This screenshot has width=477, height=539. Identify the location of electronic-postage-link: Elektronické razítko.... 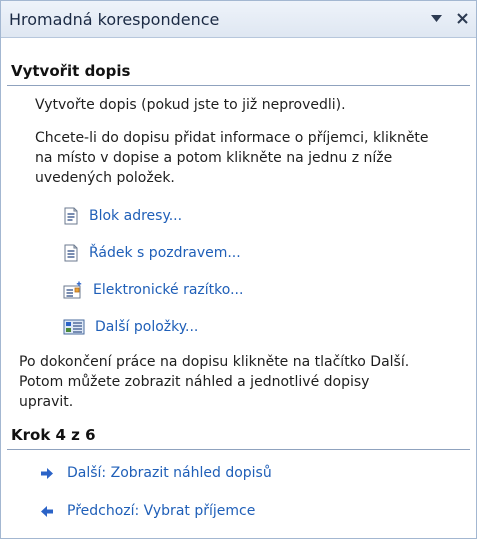
(269, 290).